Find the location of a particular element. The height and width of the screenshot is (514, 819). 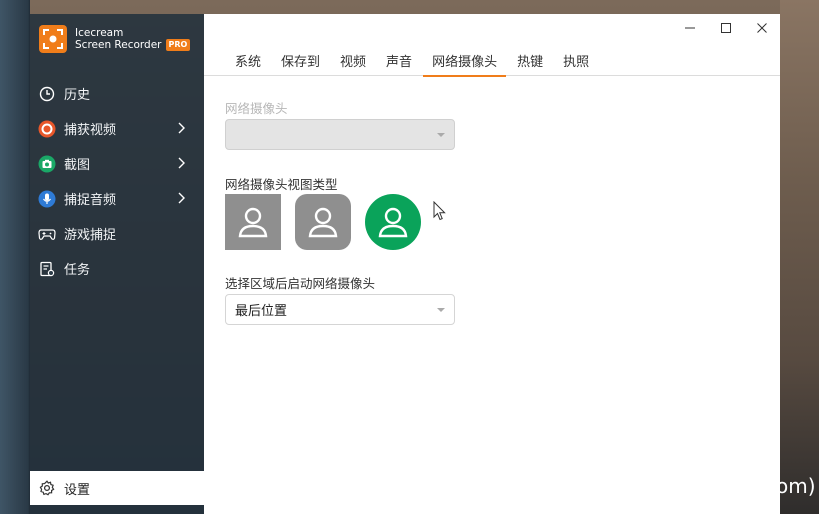

sidebar-nav: 历史 捕获视频 截图 捕捉音频 游戏捕捉 任务 is located at coordinates (117, 181).